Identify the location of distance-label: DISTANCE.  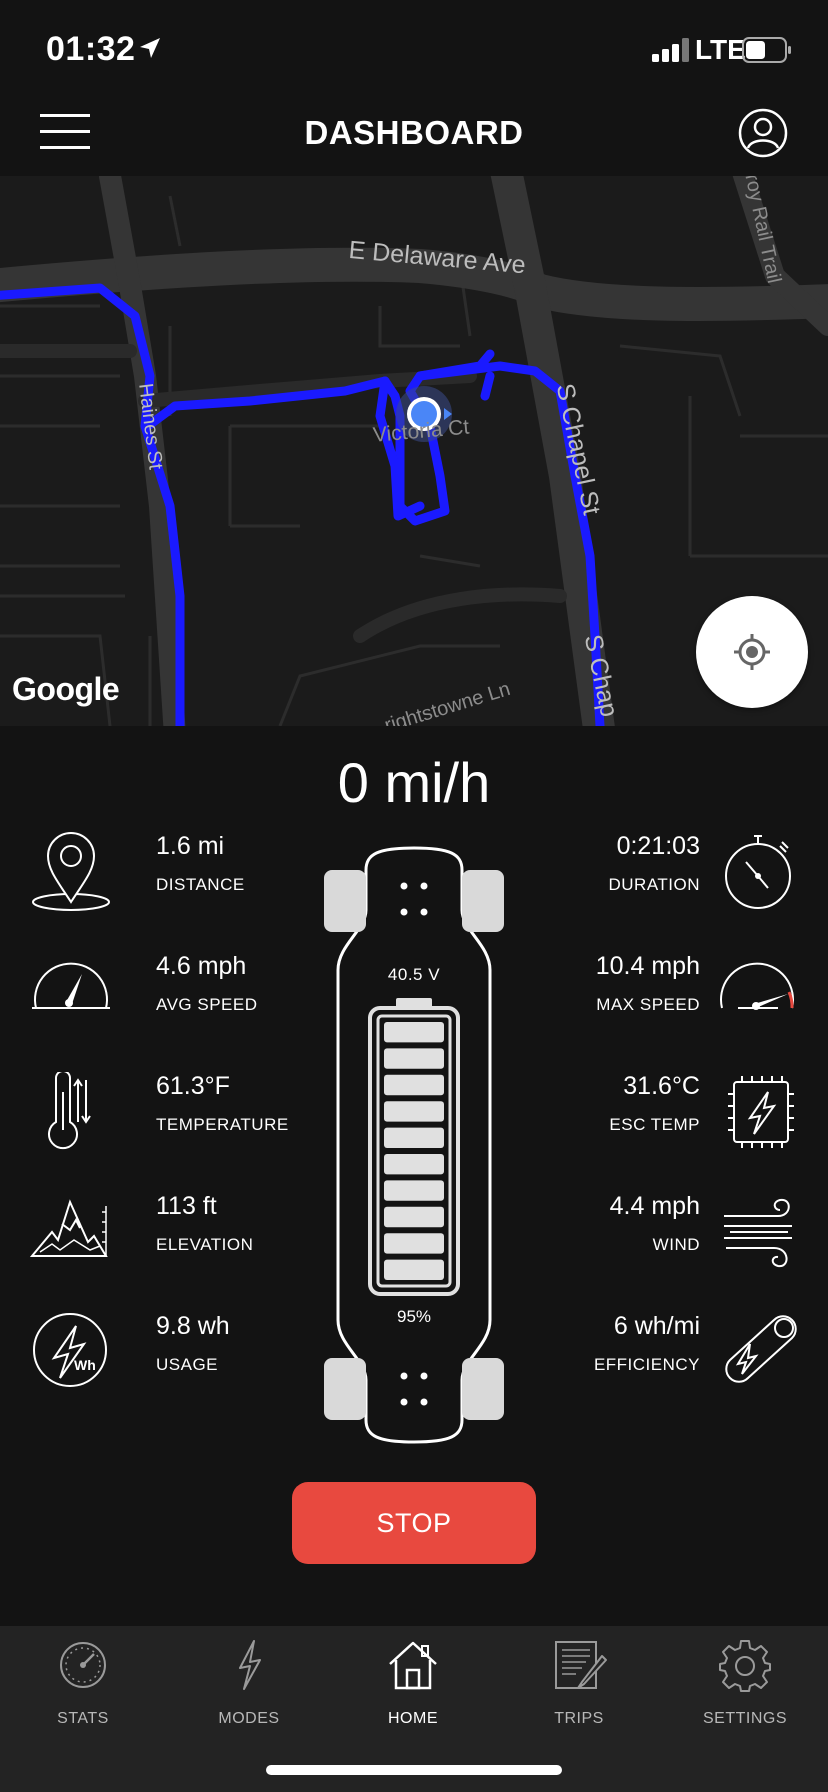
(200, 884).